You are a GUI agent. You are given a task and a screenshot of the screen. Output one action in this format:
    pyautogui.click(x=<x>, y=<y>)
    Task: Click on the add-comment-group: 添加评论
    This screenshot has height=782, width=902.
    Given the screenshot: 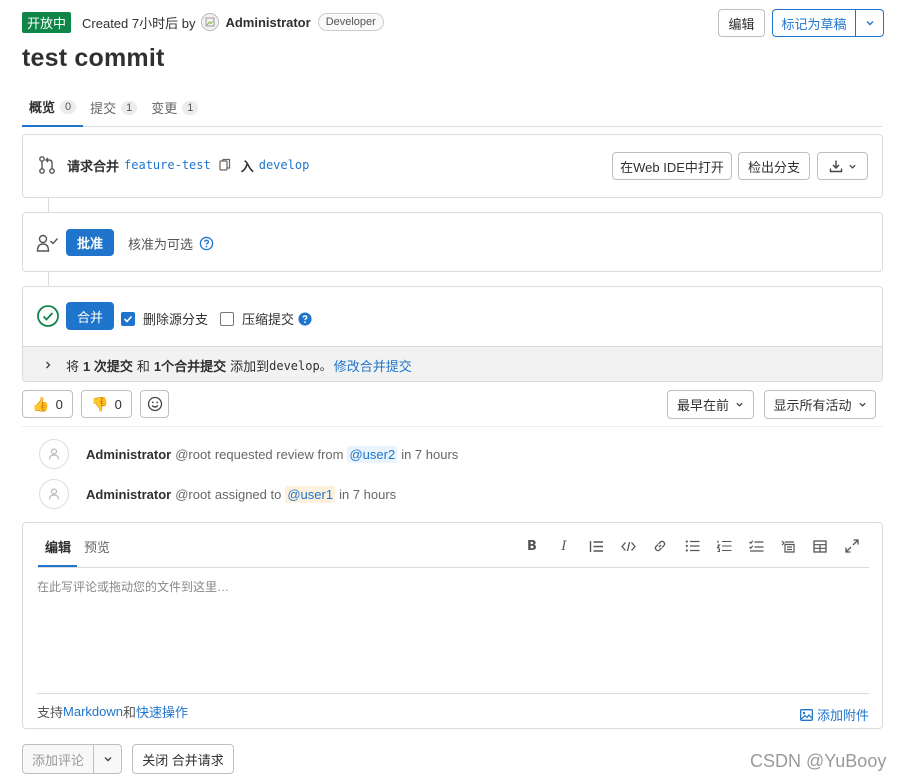 What is the action you would take?
    pyautogui.click(x=72, y=759)
    